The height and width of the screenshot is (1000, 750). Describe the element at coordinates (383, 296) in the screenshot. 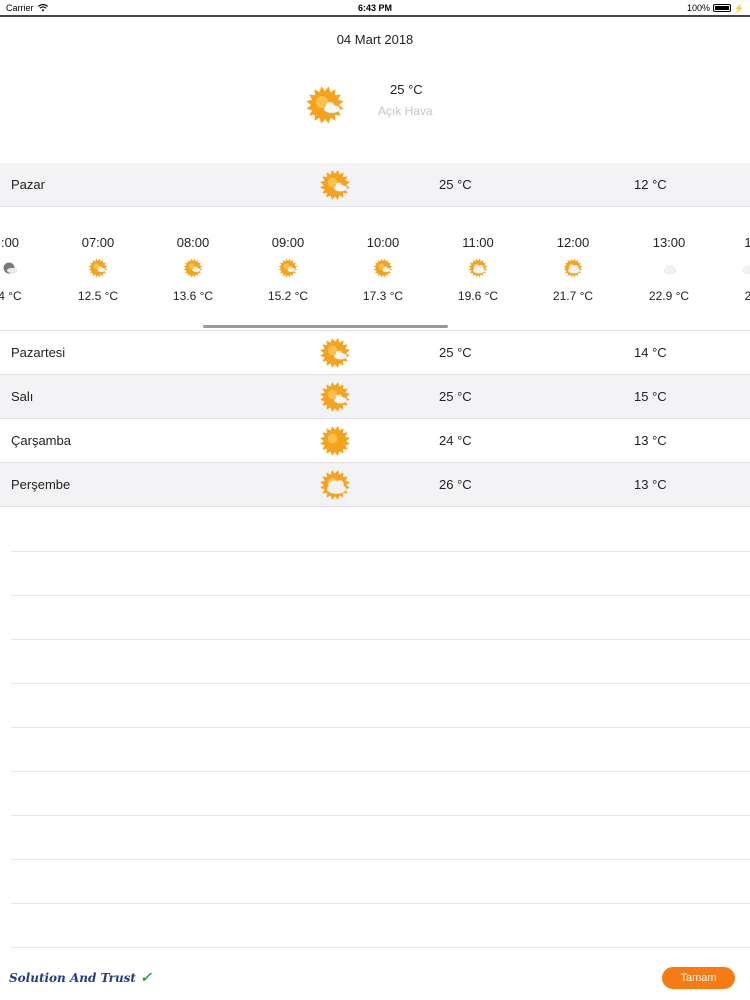

I see `hour-temp: 17.3 °C` at that location.